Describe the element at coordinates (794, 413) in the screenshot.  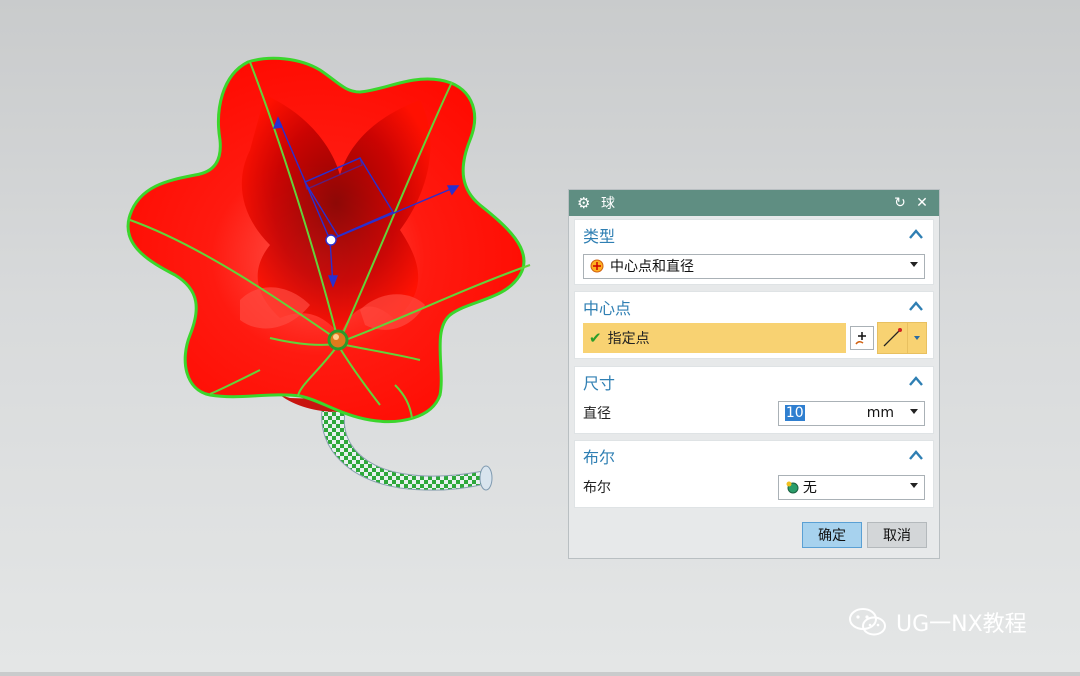
I see `diameter-value: 10` at that location.